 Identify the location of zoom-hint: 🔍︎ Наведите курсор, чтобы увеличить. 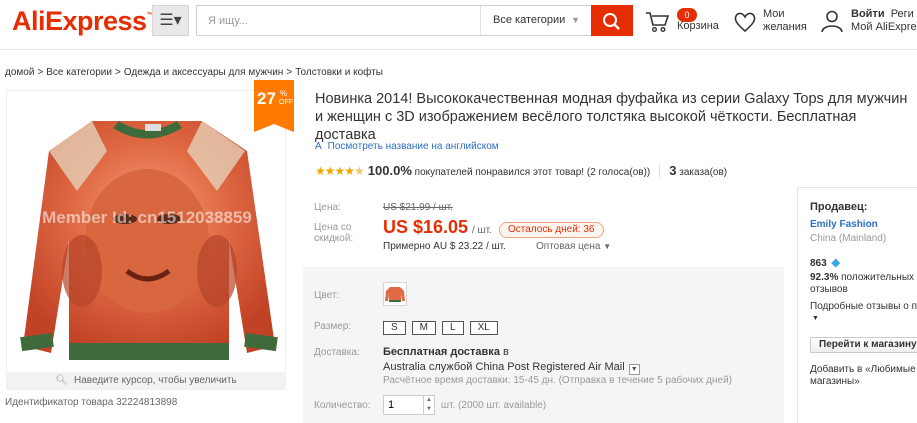
(146, 381).